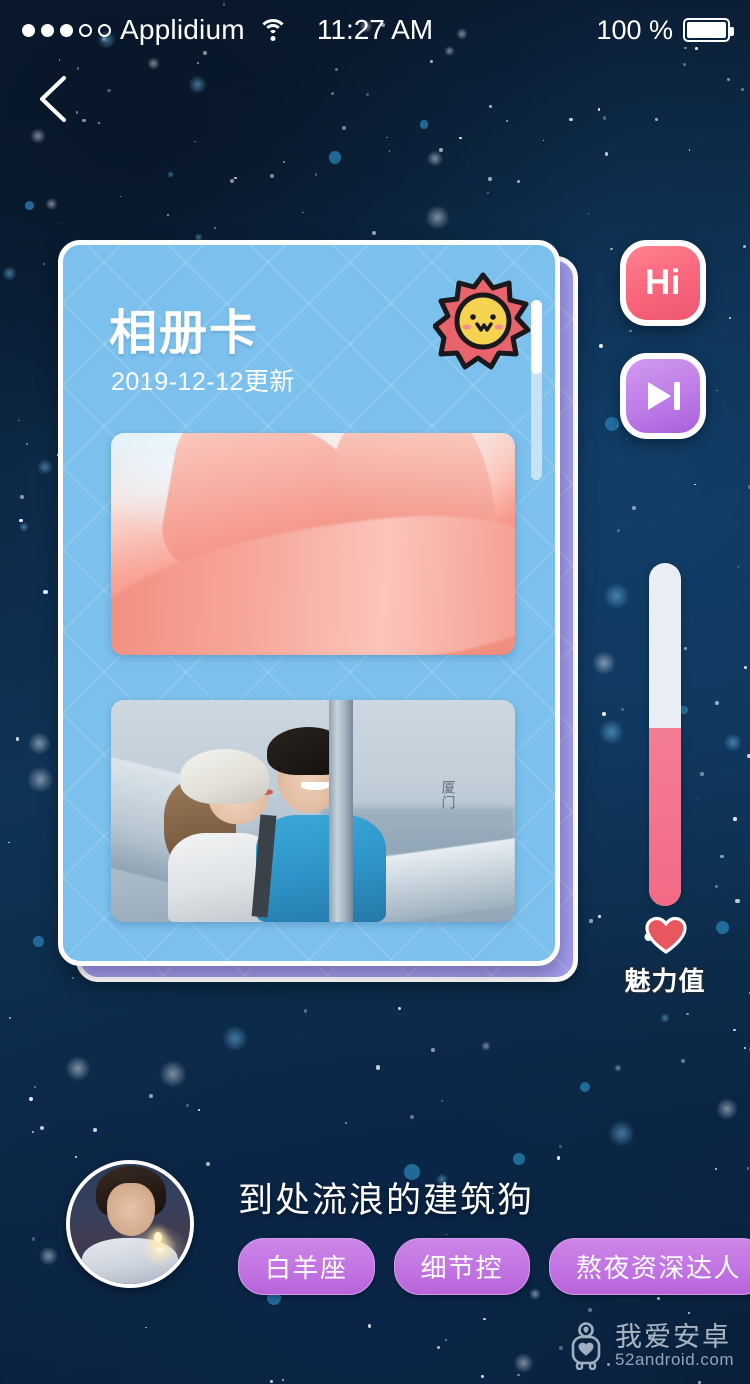  I want to click on status-bar-right: 100 %, so click(665, 30).